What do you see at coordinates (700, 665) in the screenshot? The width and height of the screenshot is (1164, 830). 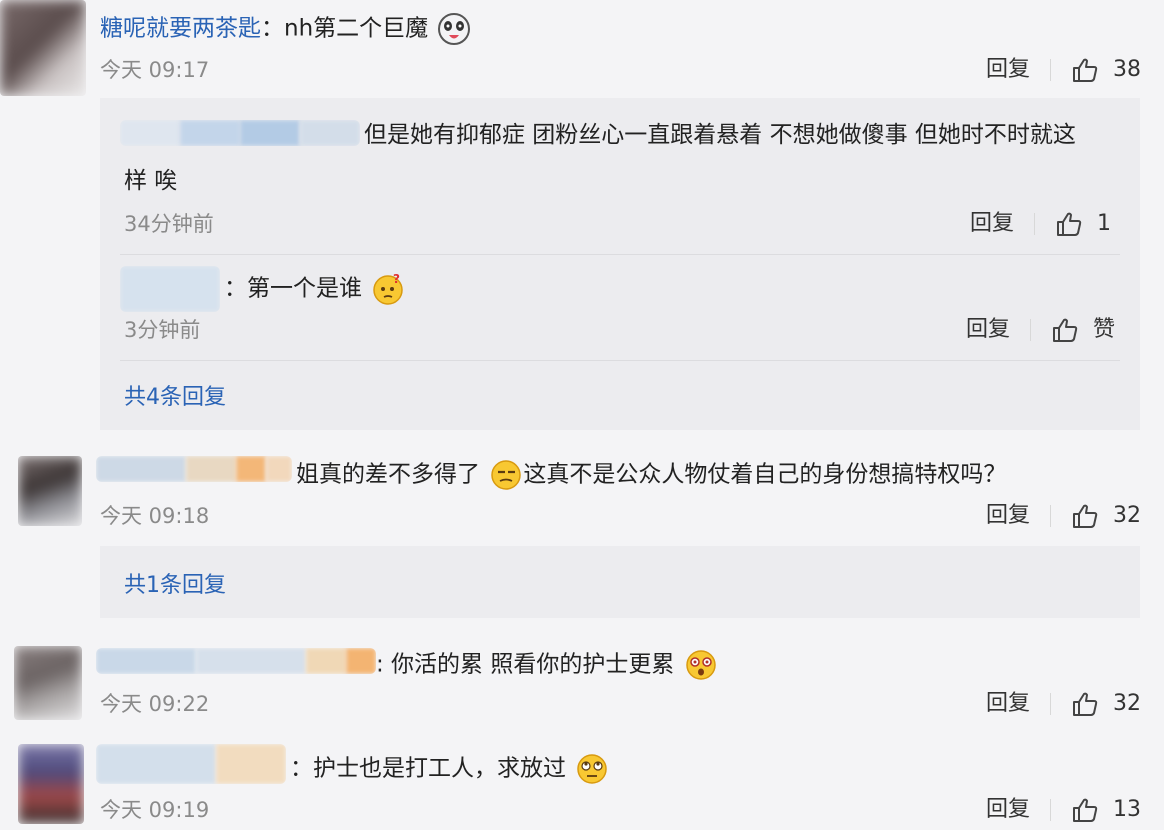 I see `dizzy-emoji-icon` at bounding box center [700, 665].